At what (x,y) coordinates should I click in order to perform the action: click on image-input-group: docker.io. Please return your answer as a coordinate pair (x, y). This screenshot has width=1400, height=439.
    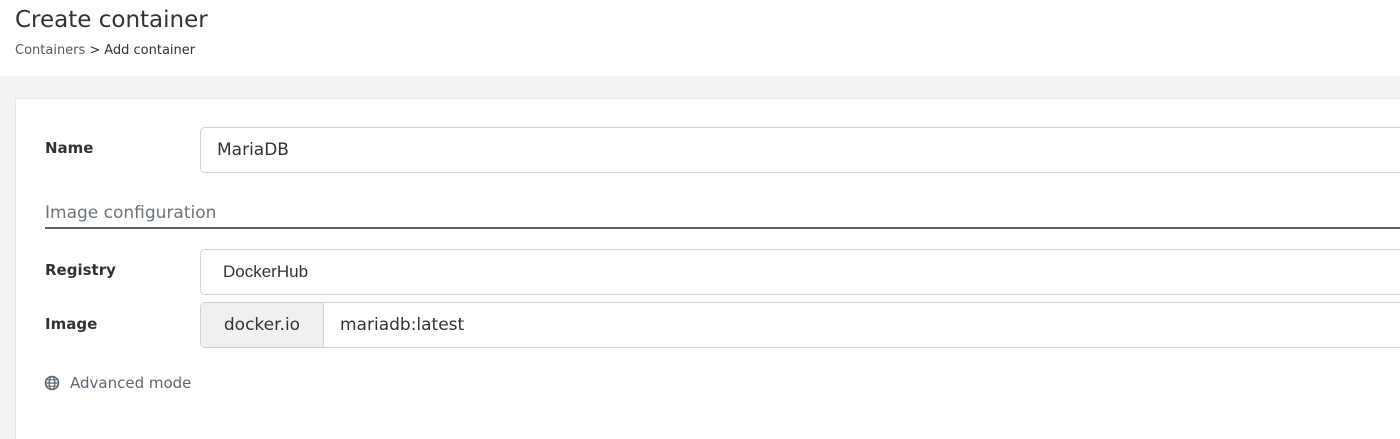
    Looking at the image, I should click on (800, 325).